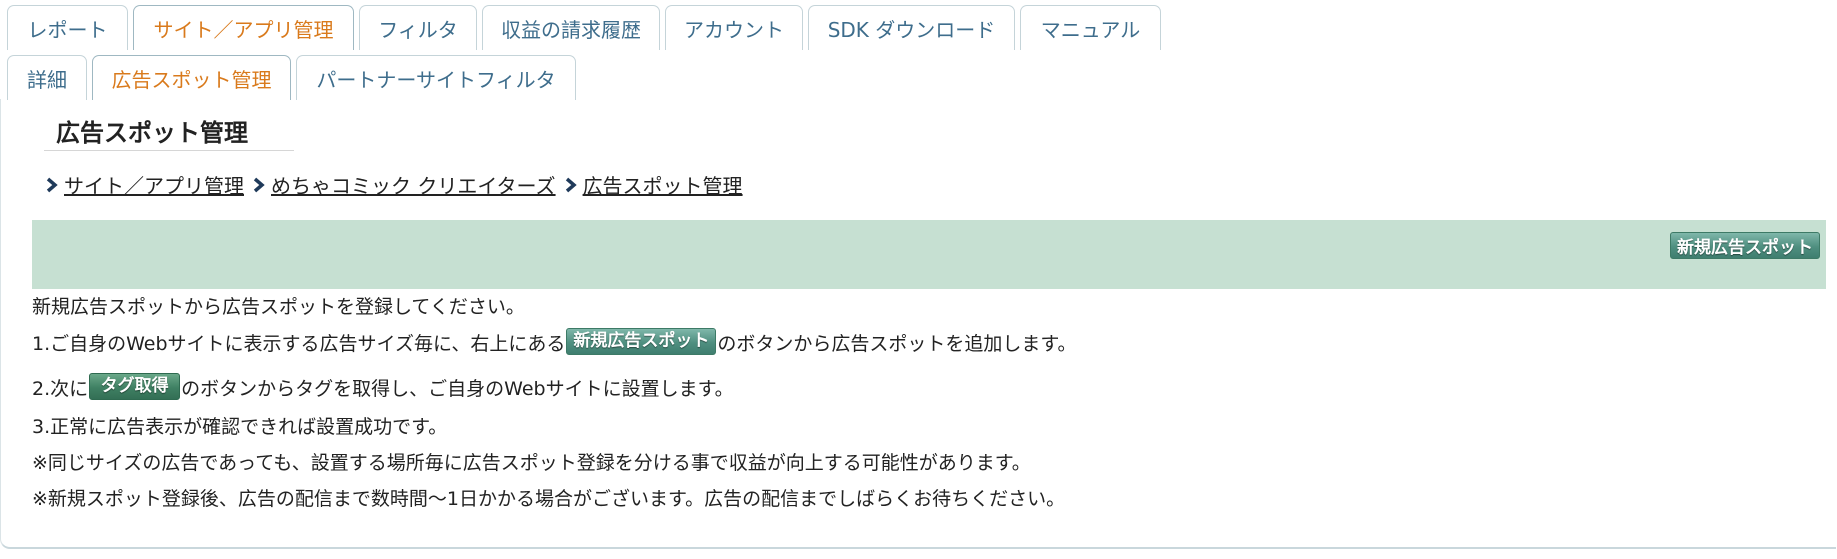 This screenshot has width=1837, height=559. I want to click on instruction-text: 2.次に, so click(60, 389).